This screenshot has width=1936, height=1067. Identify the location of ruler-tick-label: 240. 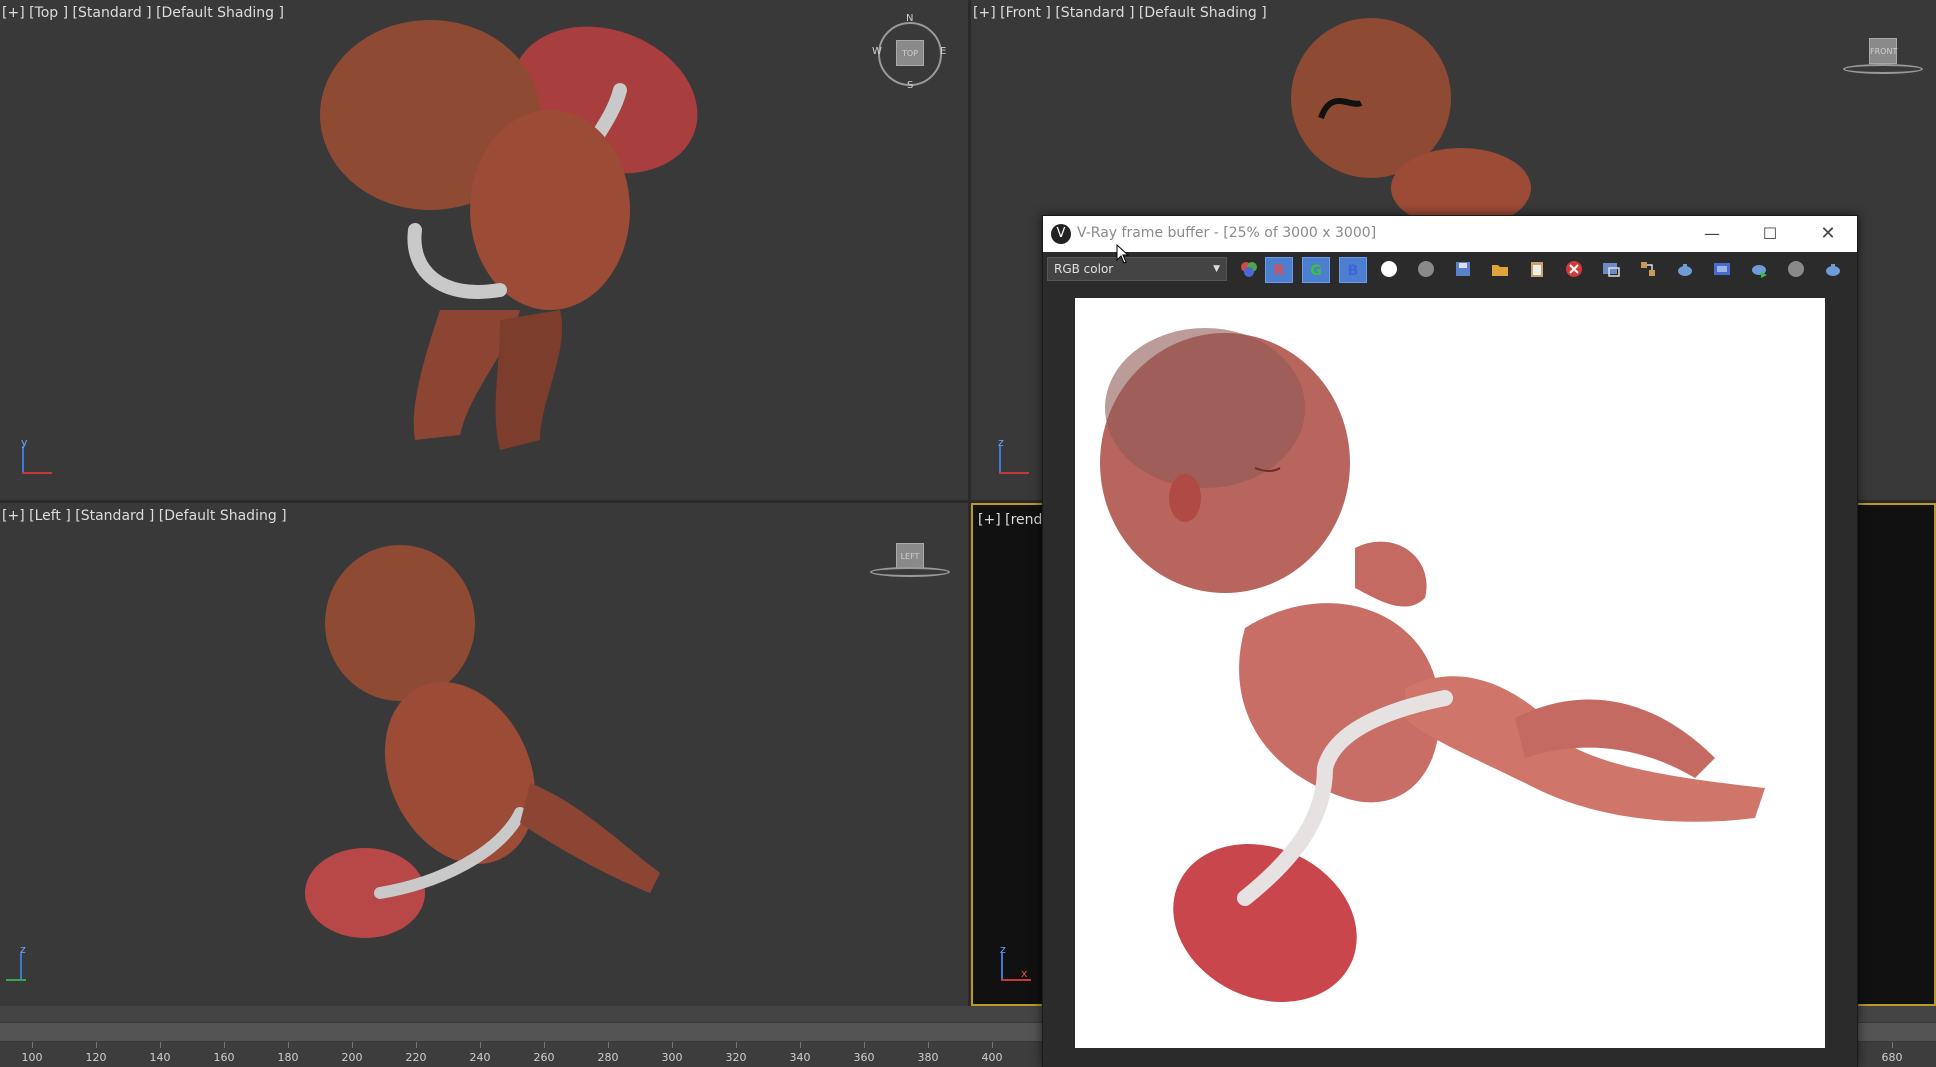
(480, 1057).